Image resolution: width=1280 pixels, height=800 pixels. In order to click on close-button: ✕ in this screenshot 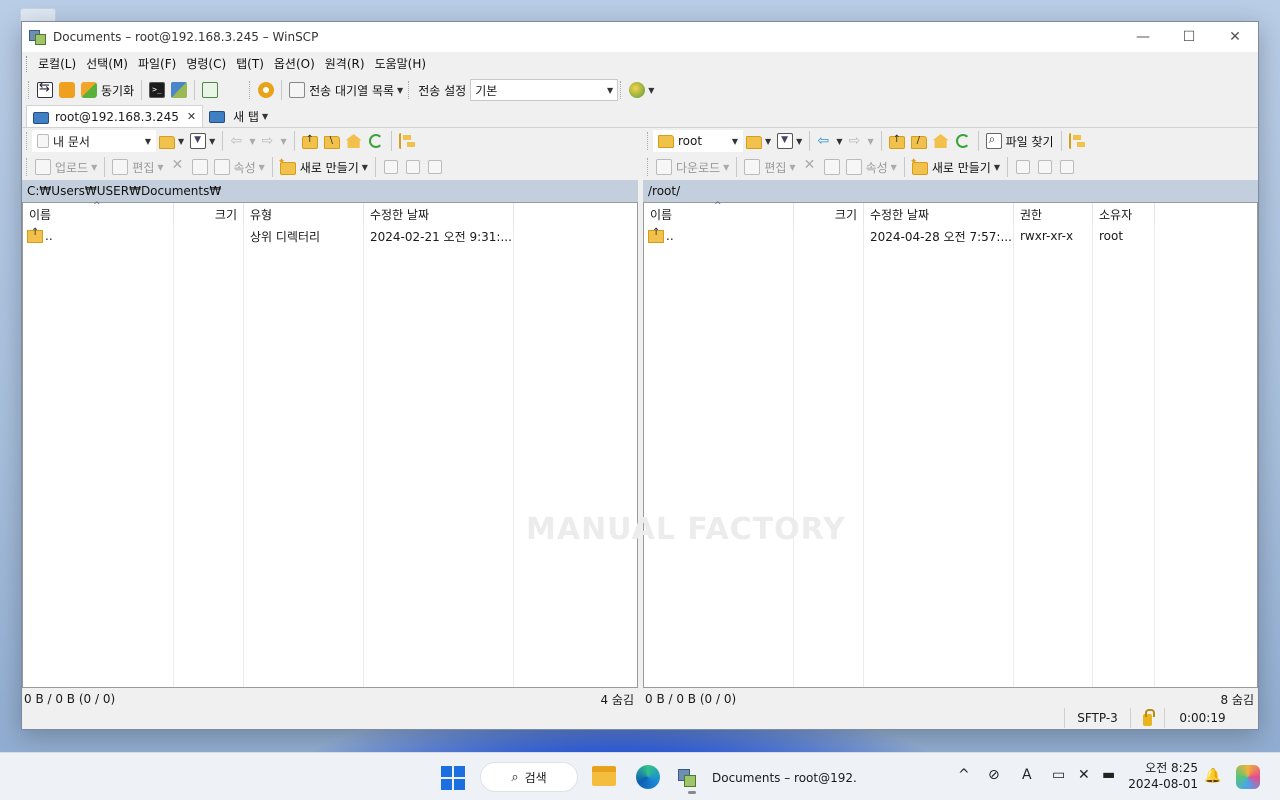, I will do `click(1235, 37)`.